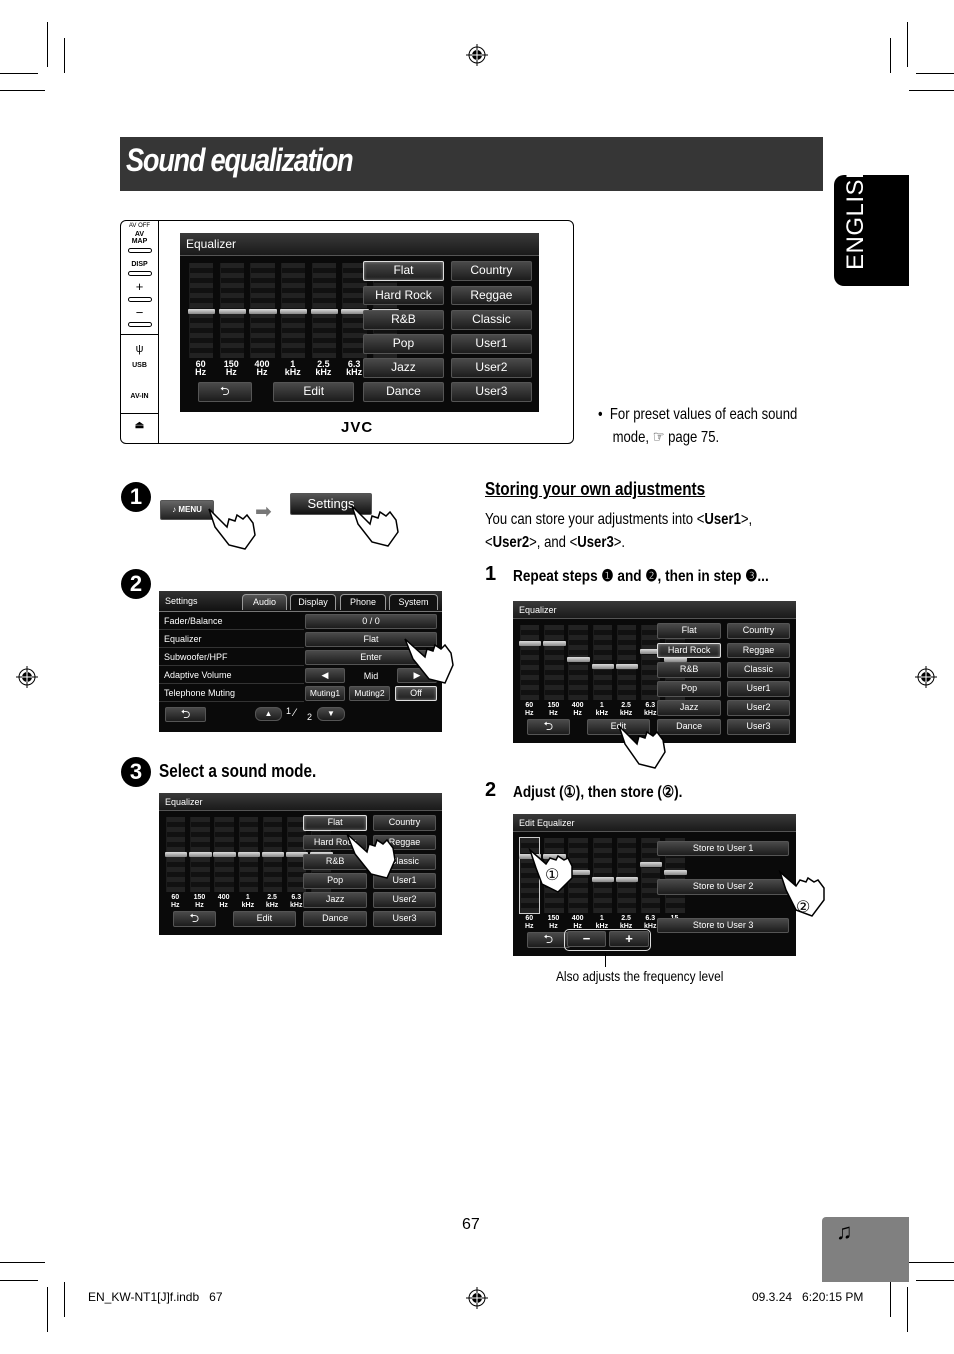 Image resolution: width=954 pixels, height=1354 pixels. Describe the element at coordinates (200, 368) in the screenshot. I see `frequency-label: 60 Hz` at that location.